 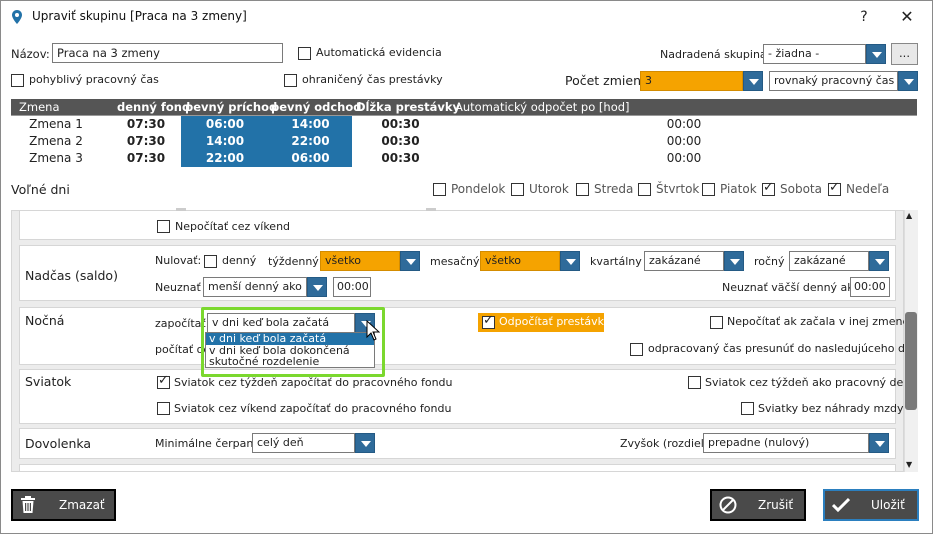 What do you see at coordinates (56, 141) in the screenshot?
I see `grid-cell: Zmena 2` at bounding box center [56, 141].